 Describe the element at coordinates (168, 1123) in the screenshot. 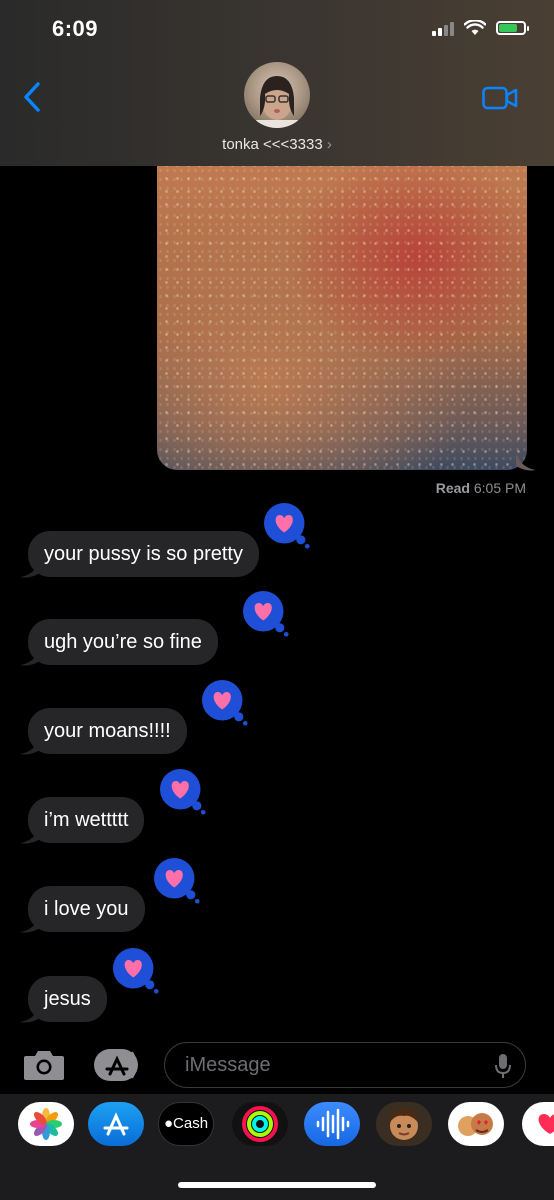

I see `apple-logo-icon: ●` at that location.